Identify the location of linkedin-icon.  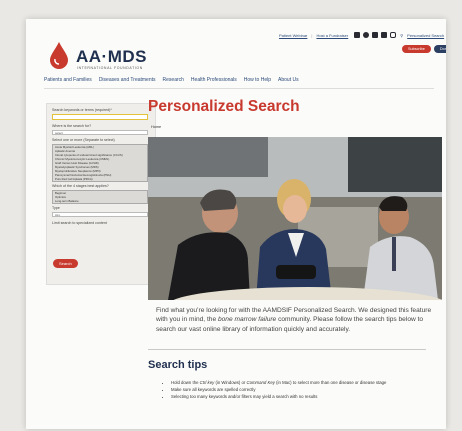
(384, 35).